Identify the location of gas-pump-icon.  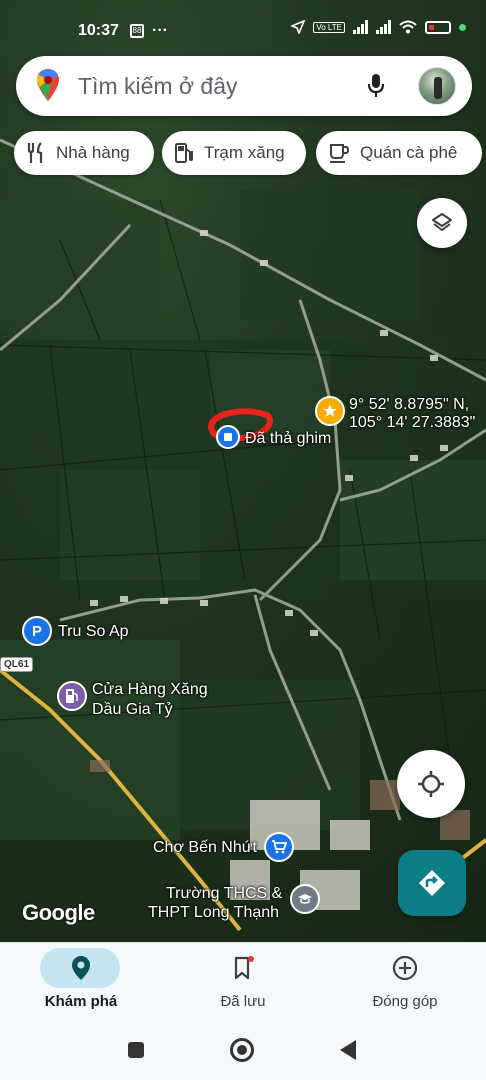
(184, 153).